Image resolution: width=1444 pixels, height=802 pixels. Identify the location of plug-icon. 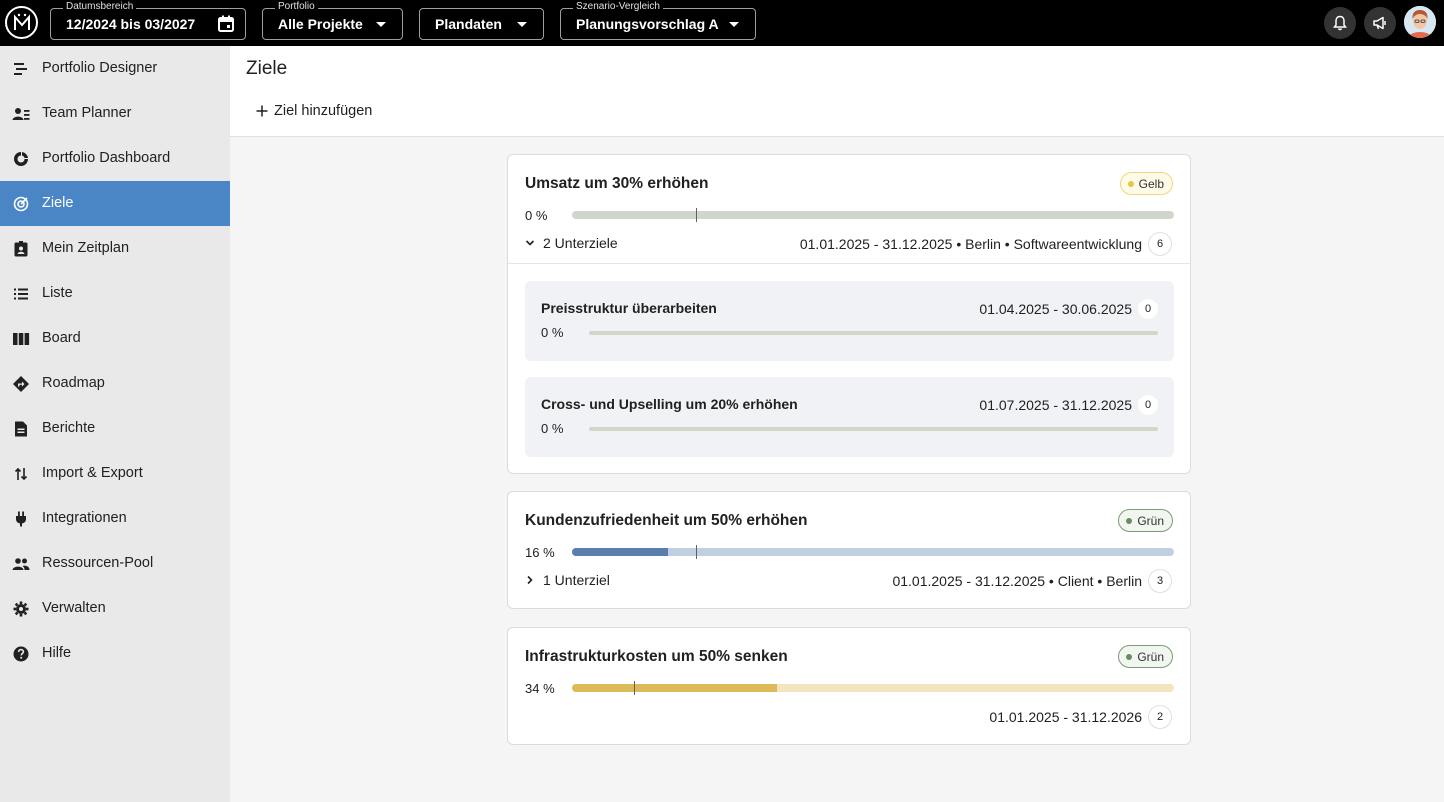
(21, 519).